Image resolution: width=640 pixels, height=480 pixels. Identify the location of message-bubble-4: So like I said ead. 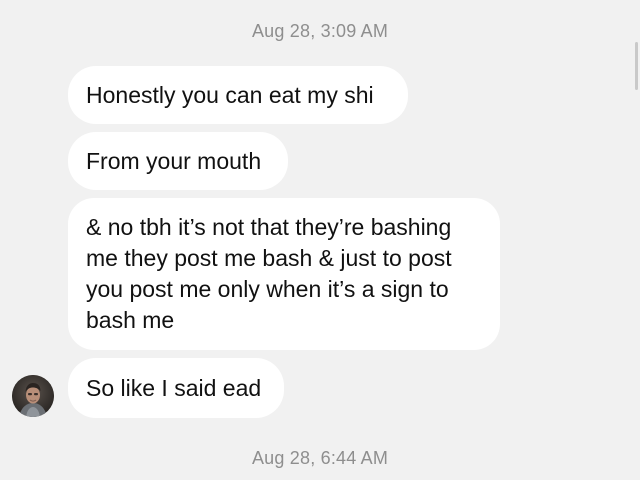
(176, 388).